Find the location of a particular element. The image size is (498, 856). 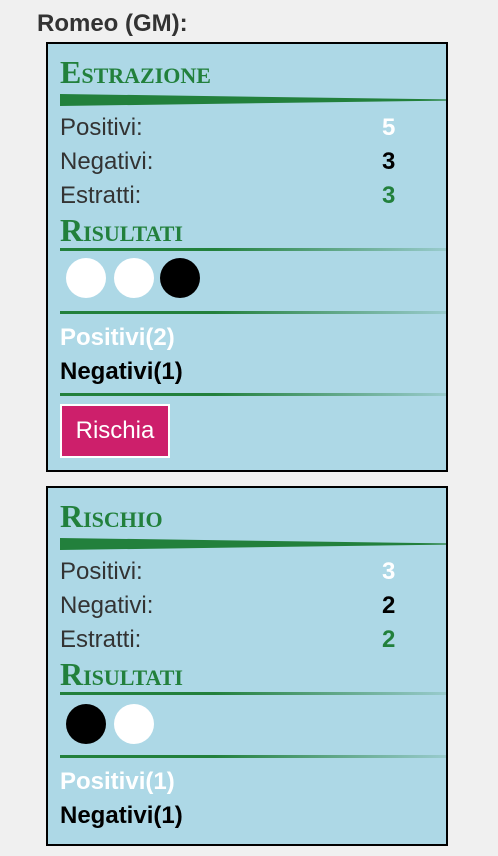

rischio-title: Rischio is located at coordinates (111, 516).